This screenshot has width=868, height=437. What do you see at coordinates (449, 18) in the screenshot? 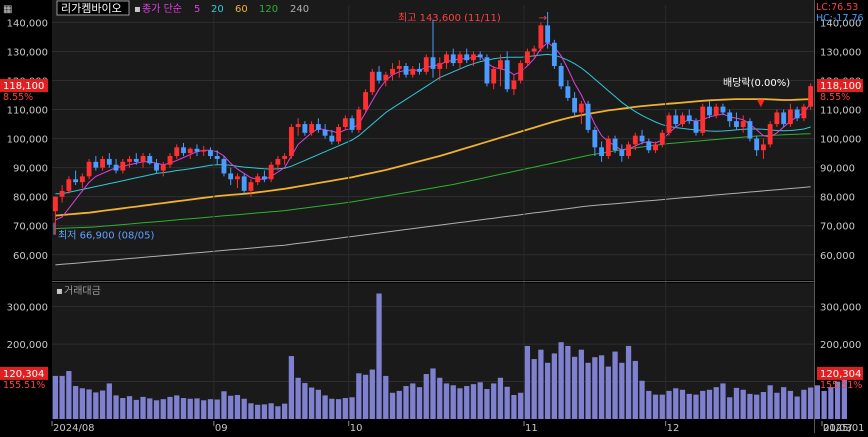
I see `high-annotation: 최고 143,600 (11/11)` at bounding box center [449, 18].